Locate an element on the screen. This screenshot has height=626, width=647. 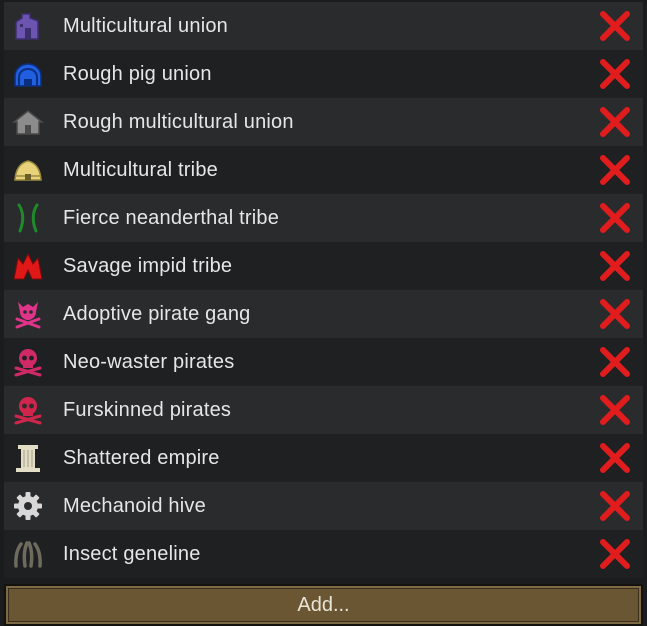
claws-icon is located at coordinates (28, 554).